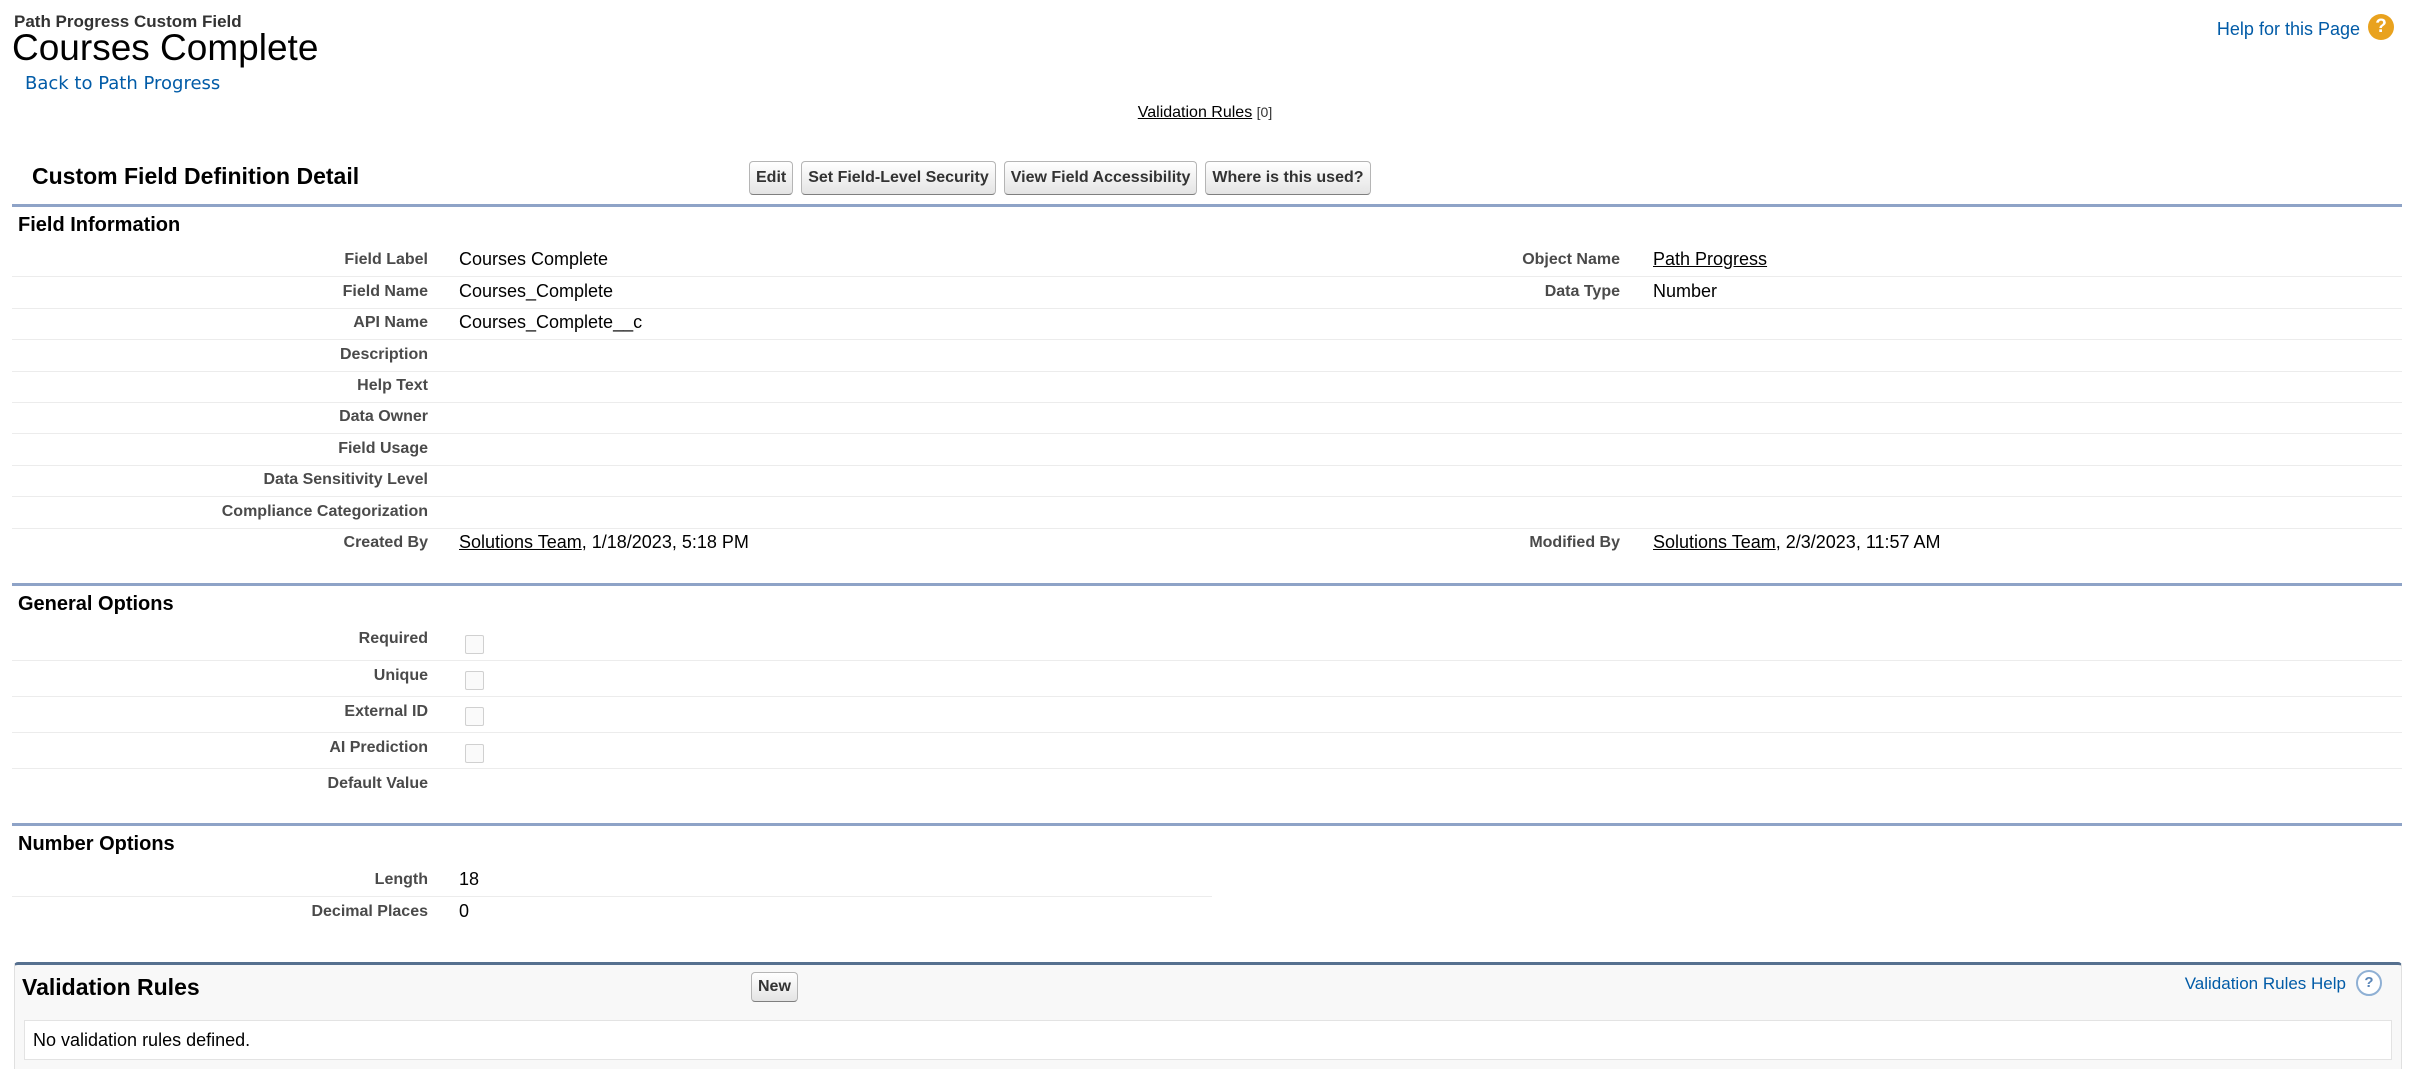  Describe the element at coordinates (324, 511) in the screenshot. I see `compliance-categorization-label: Compliance Categorization` at that location.